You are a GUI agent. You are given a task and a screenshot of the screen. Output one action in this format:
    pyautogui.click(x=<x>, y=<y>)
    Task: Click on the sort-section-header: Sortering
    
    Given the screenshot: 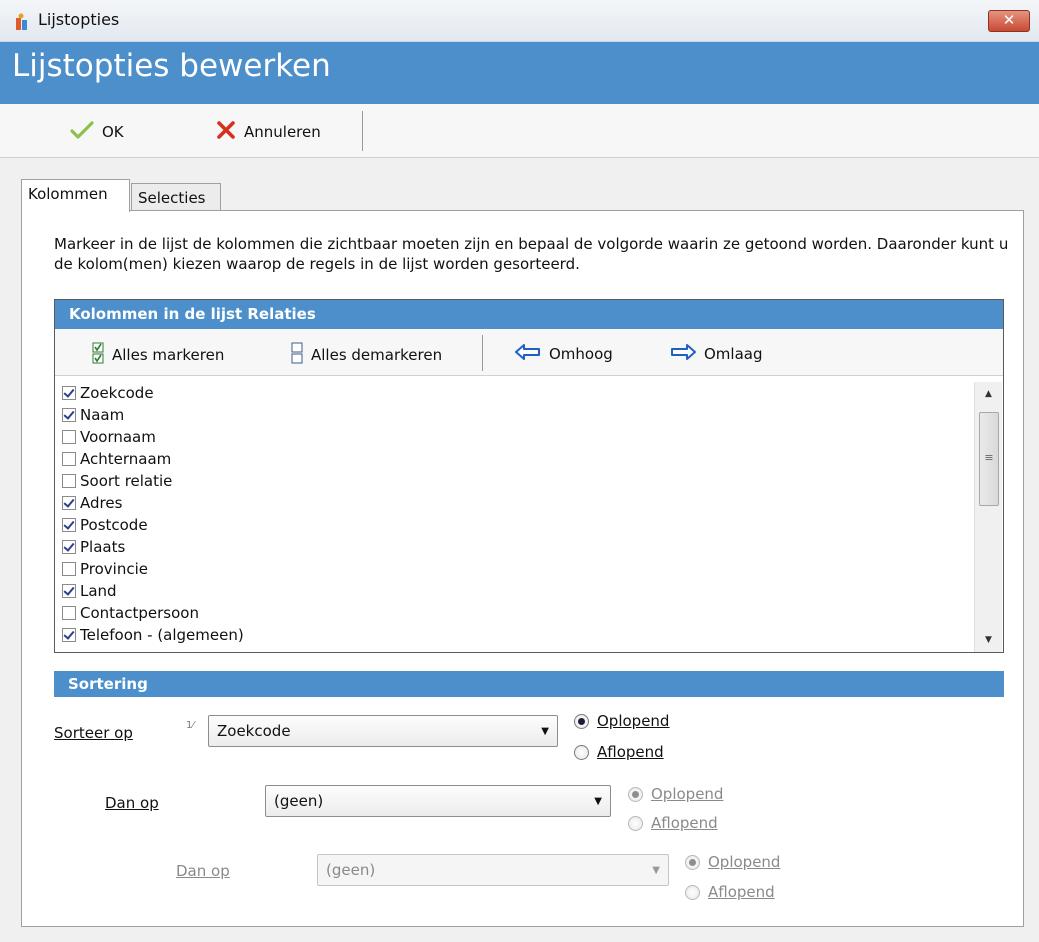 What is the action you would take?
    pyautogui.click(x=529, y=684)
    